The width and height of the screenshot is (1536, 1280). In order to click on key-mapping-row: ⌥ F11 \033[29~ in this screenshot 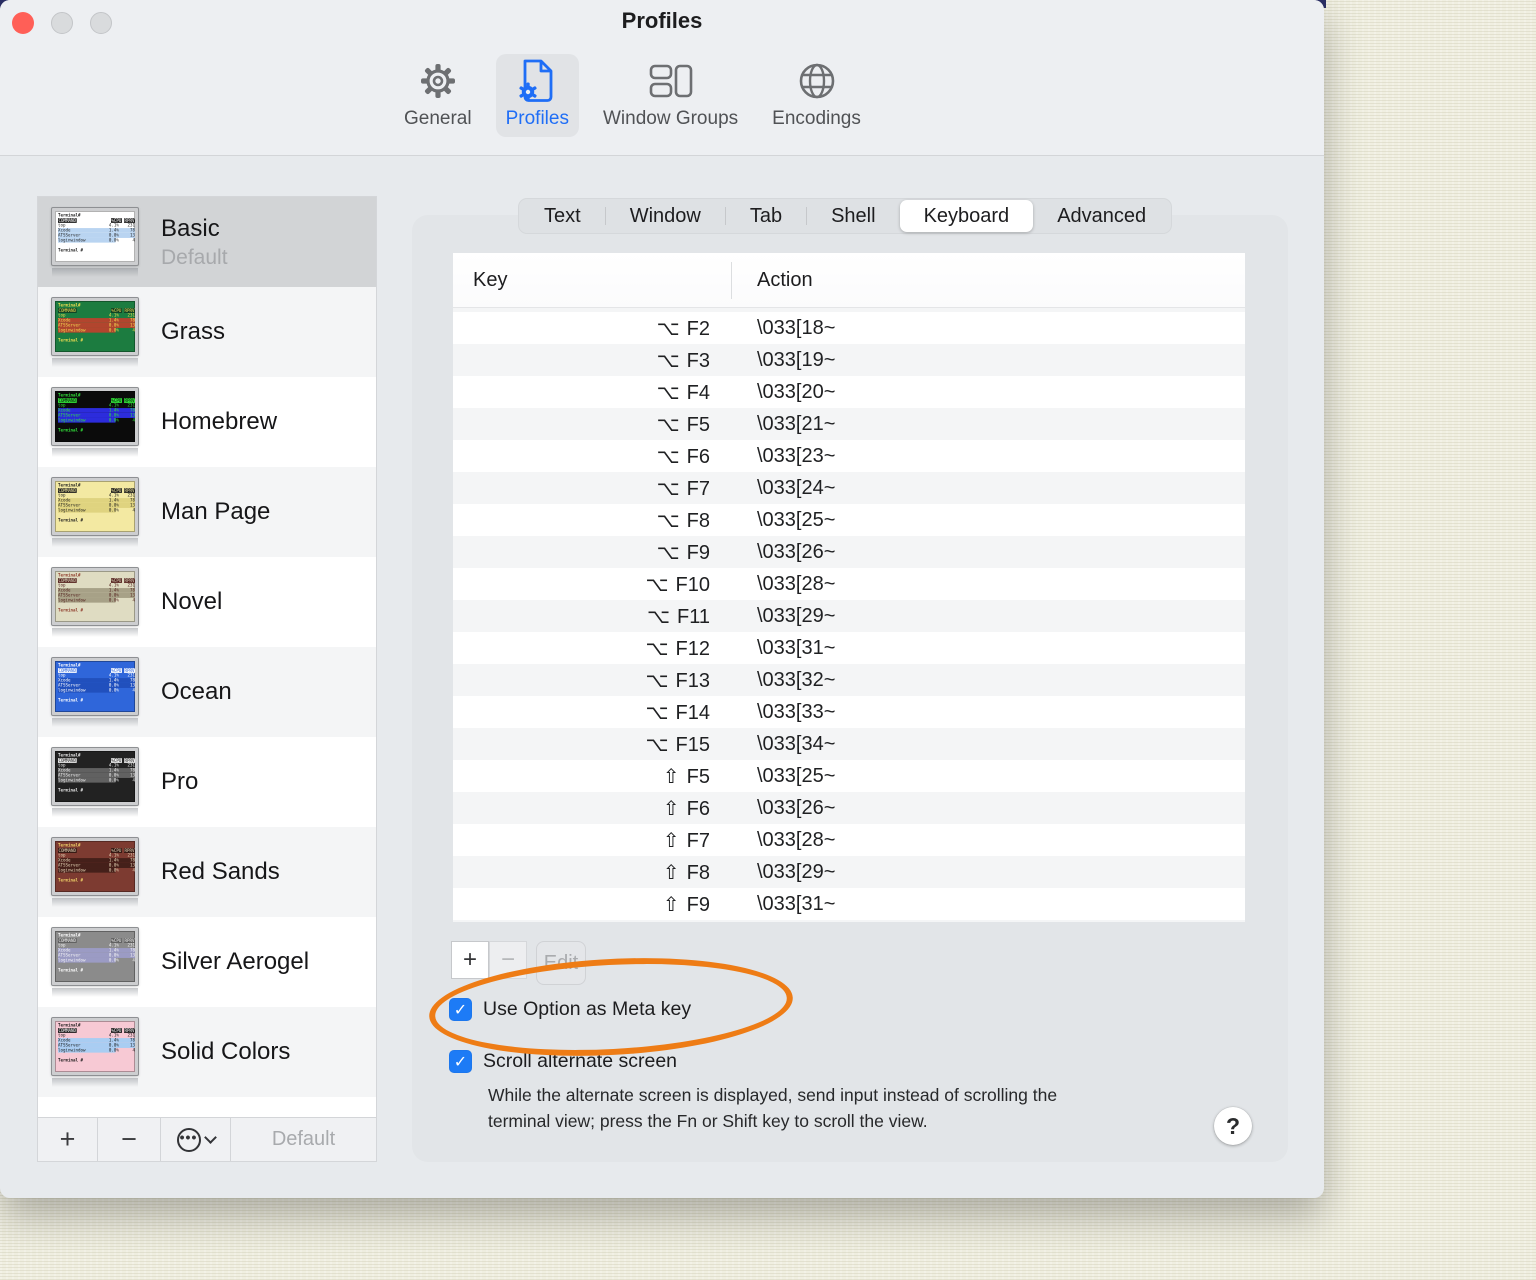, I will do `click(849, 616)`.